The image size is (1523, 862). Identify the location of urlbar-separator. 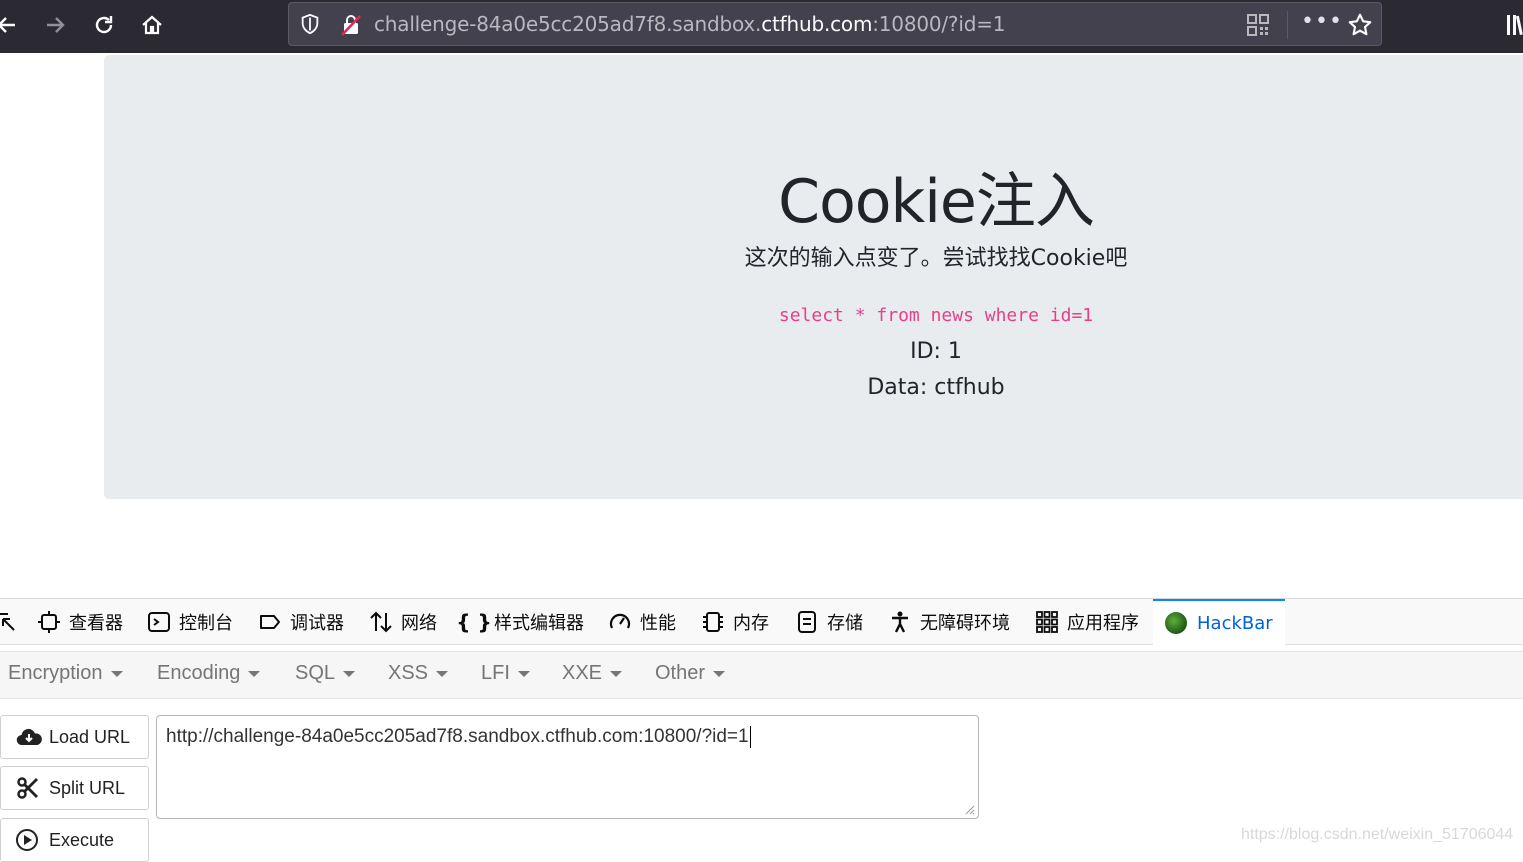
(1287, 25).